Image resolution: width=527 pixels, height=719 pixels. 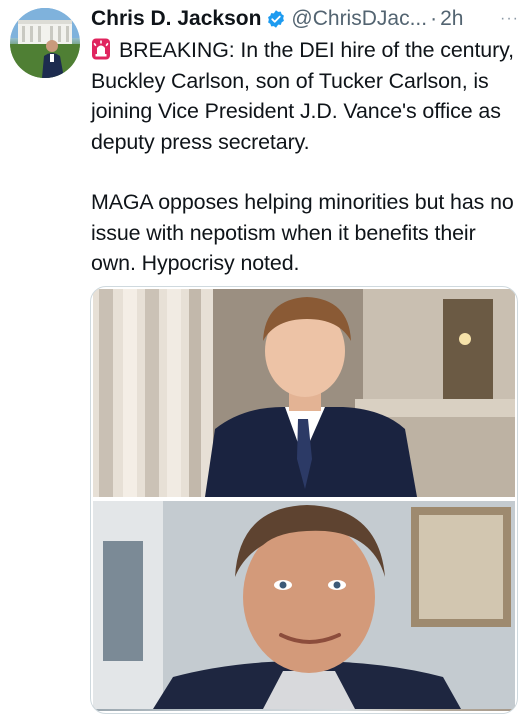 I want to click on police-light-icon, so click(x=101, y=49).